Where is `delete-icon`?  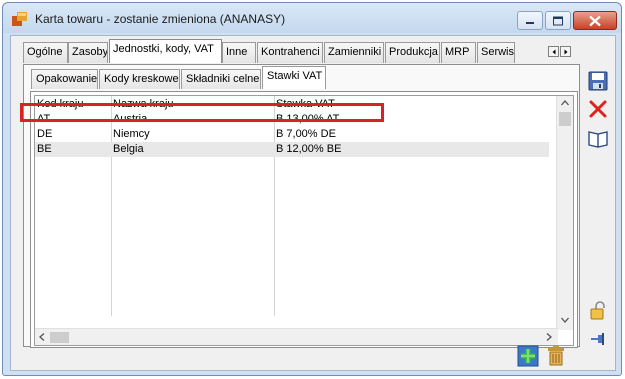 delete-icon is located at coordinates (598, 109).